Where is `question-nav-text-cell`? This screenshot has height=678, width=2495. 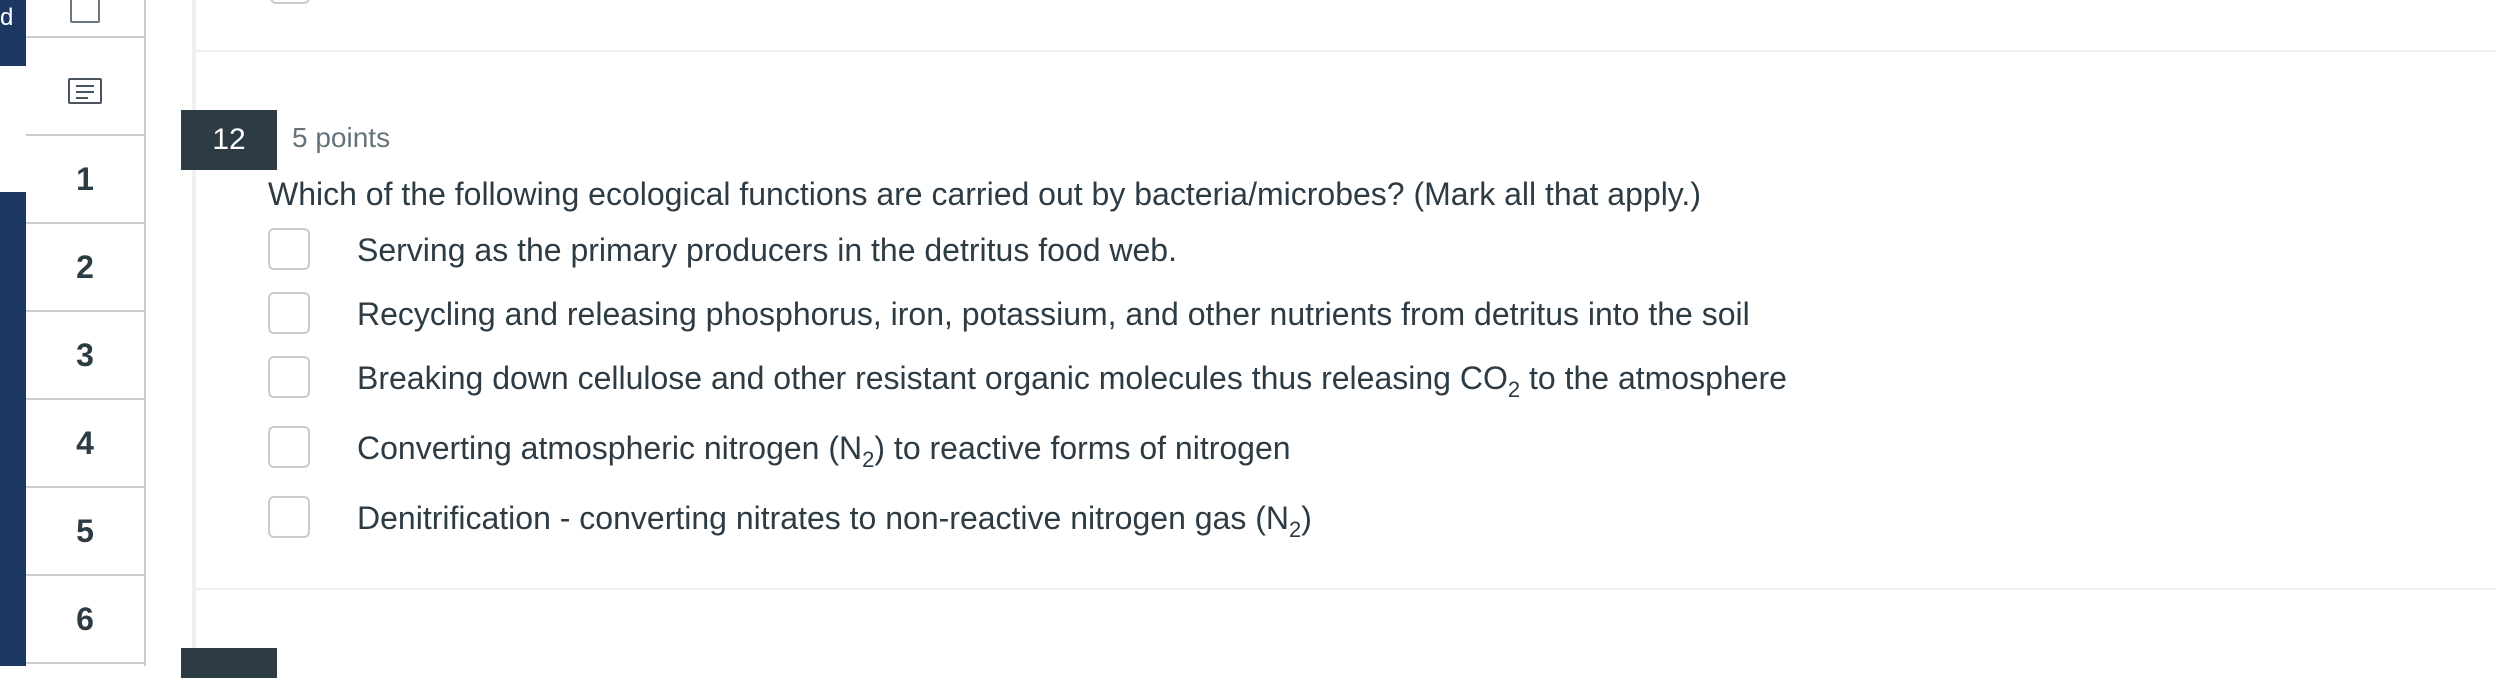 question-nav-text-cell is located at coordinates (85, 92).